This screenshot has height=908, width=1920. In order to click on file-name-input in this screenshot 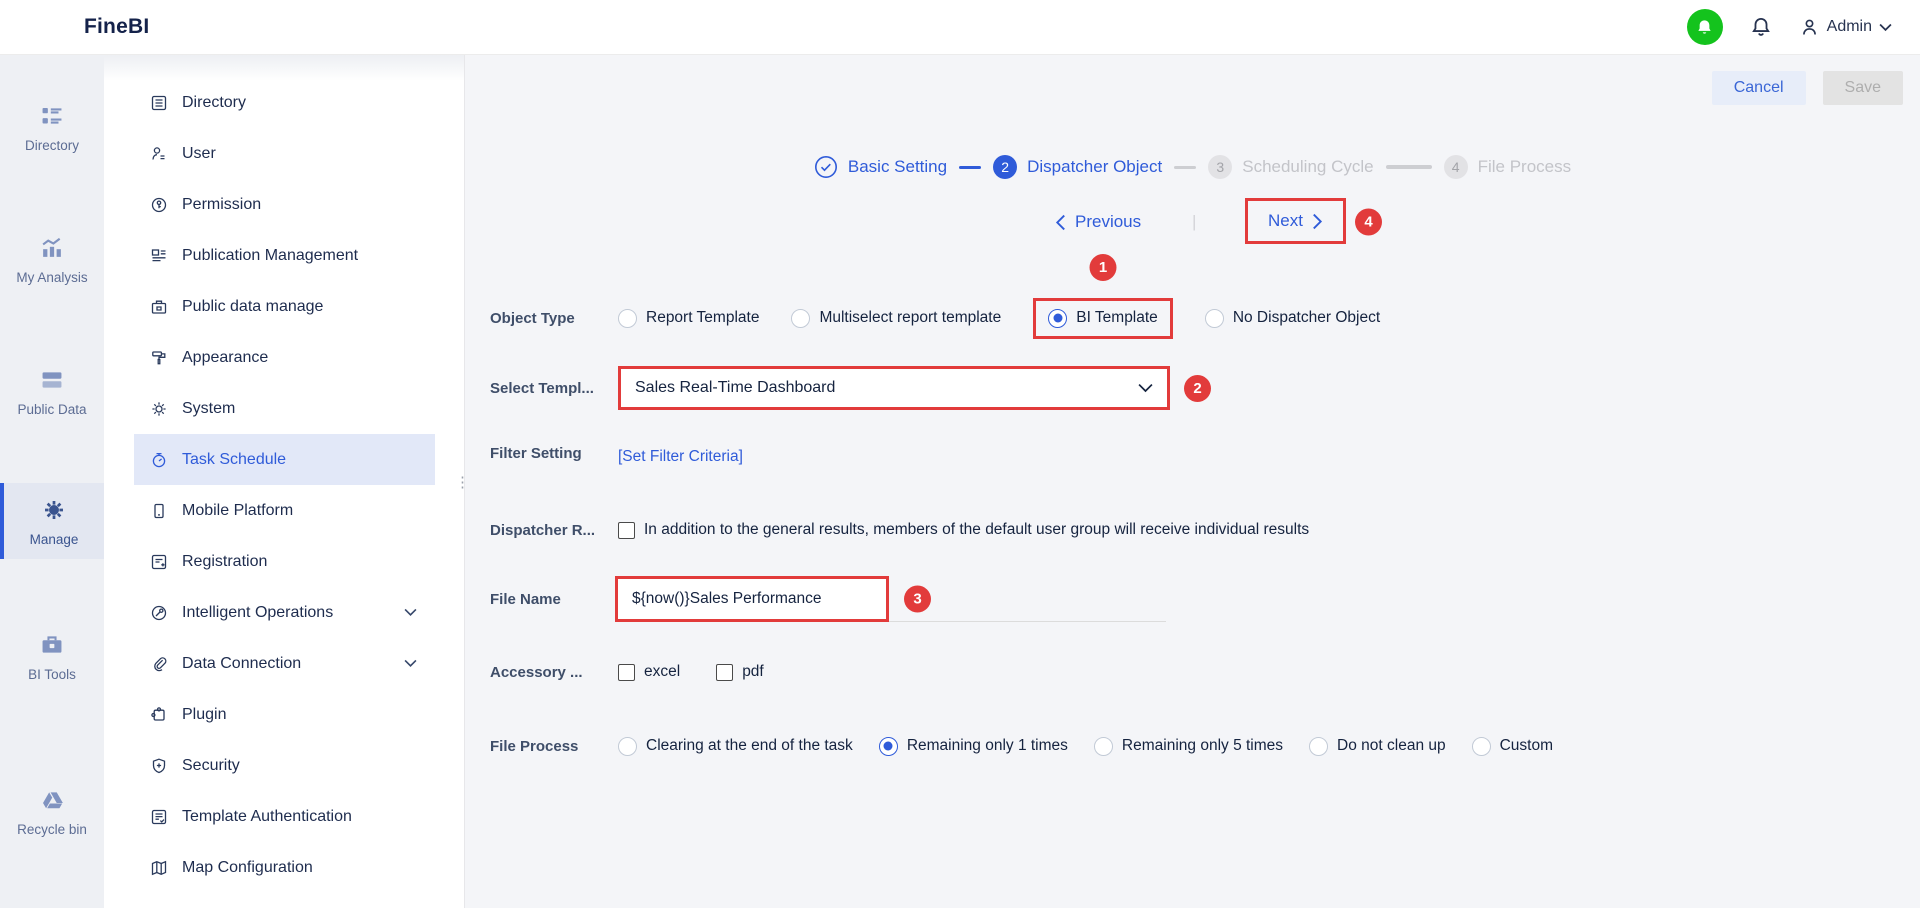, I will do `click(752, 599)`.